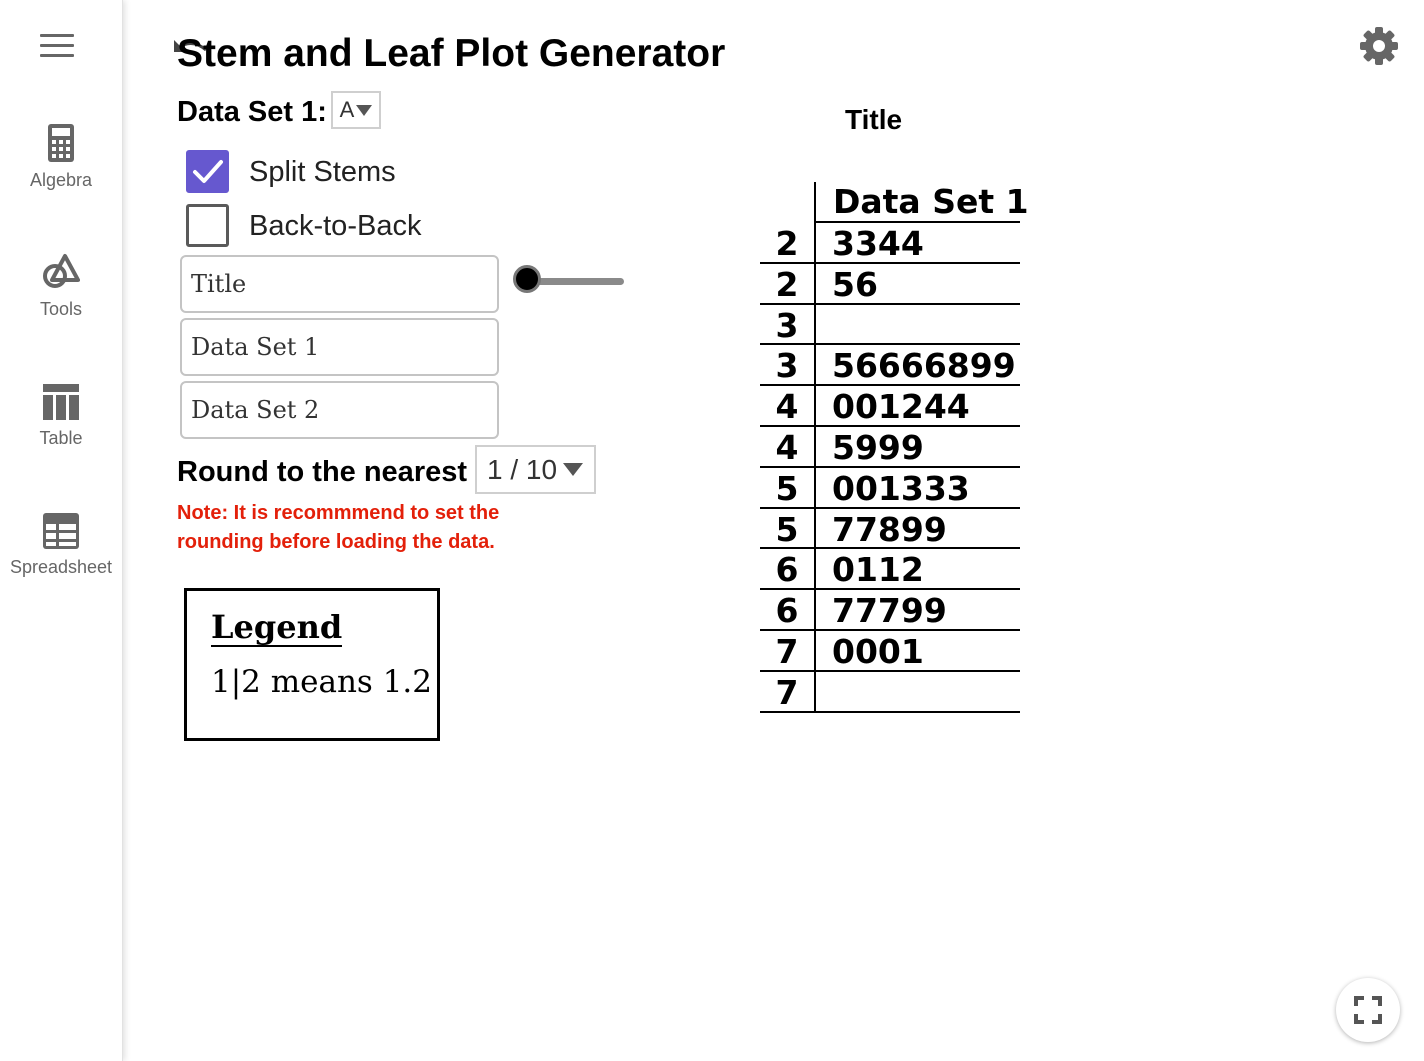 The image size is (1424, 1061). What do you see at coordinates (339, 410) in the screenshot?
I see `dataset2-input` at bounding box center [339, 410].